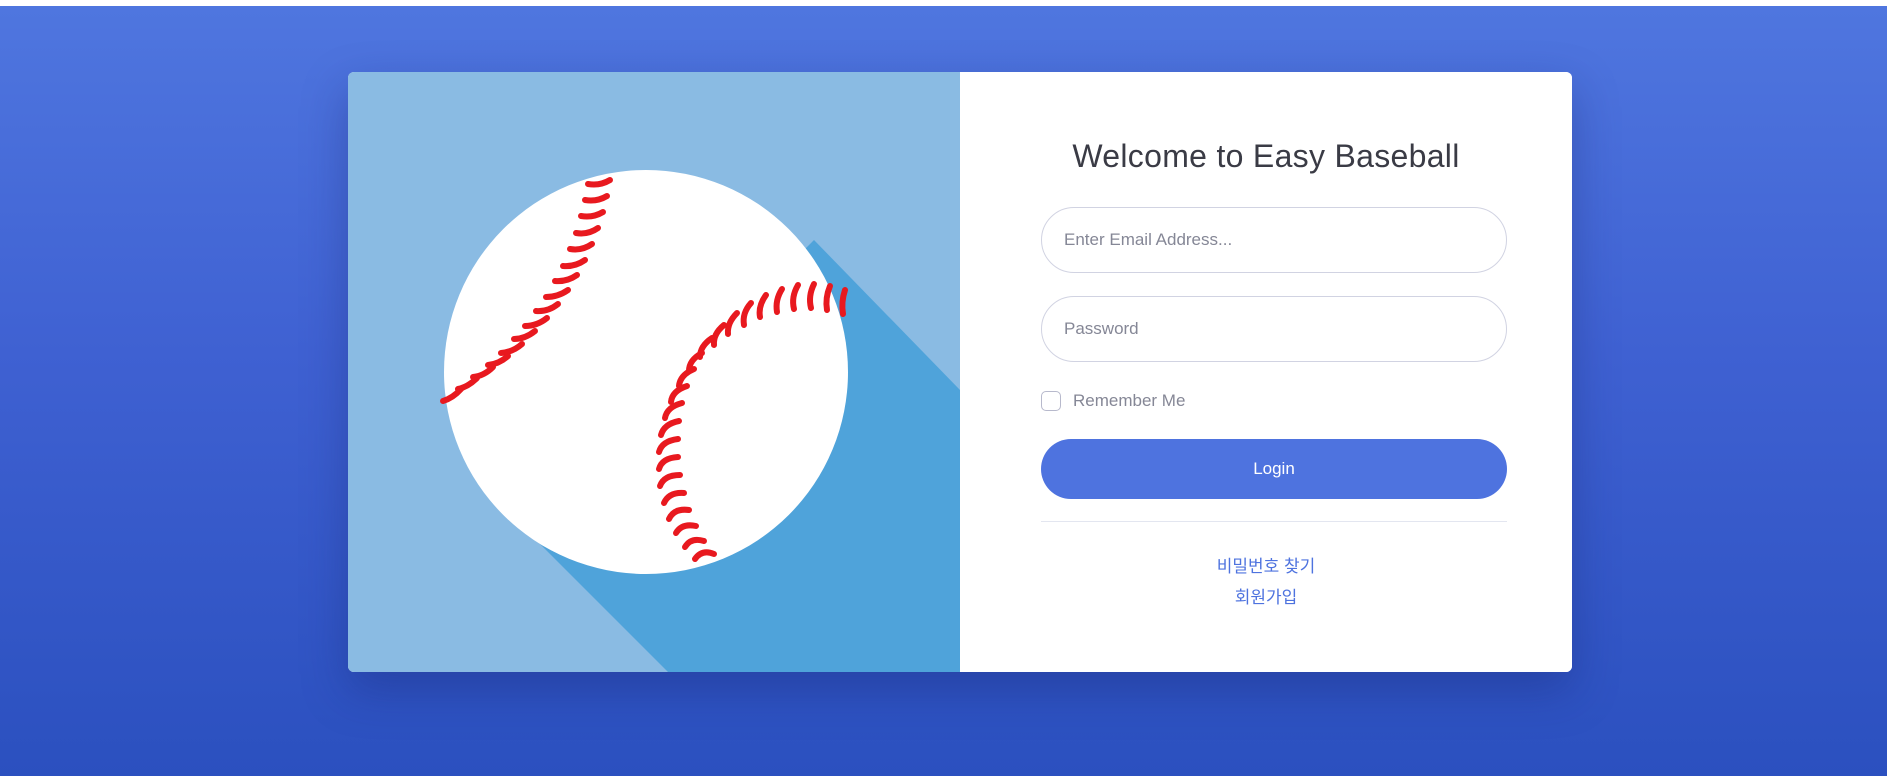 Image resolution: width=1887 pixels, height=776 pixels. Describe the element at coordinates (1266, 595) in the screenshot. I see `signup-link: 회원가입` at that location.